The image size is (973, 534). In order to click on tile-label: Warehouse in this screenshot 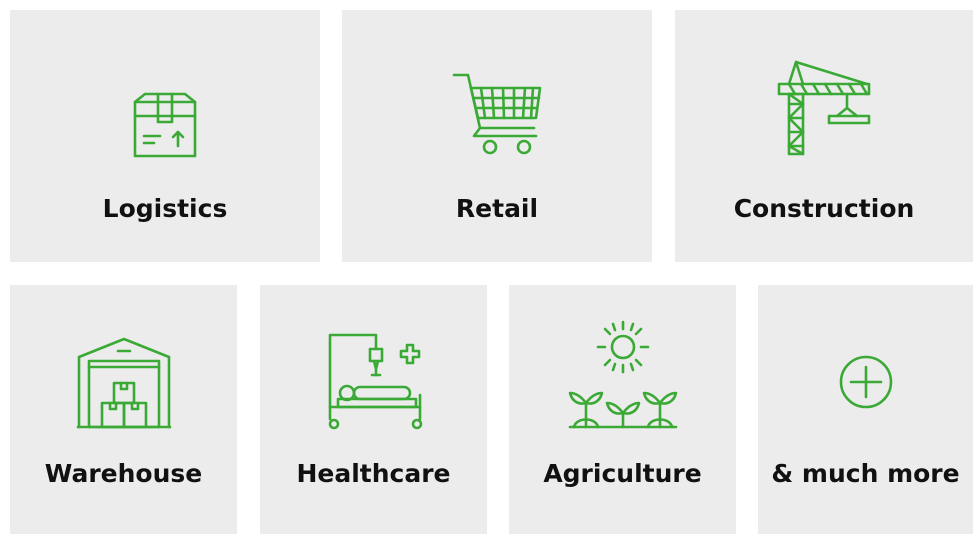, I will do `click(123, 473)`.